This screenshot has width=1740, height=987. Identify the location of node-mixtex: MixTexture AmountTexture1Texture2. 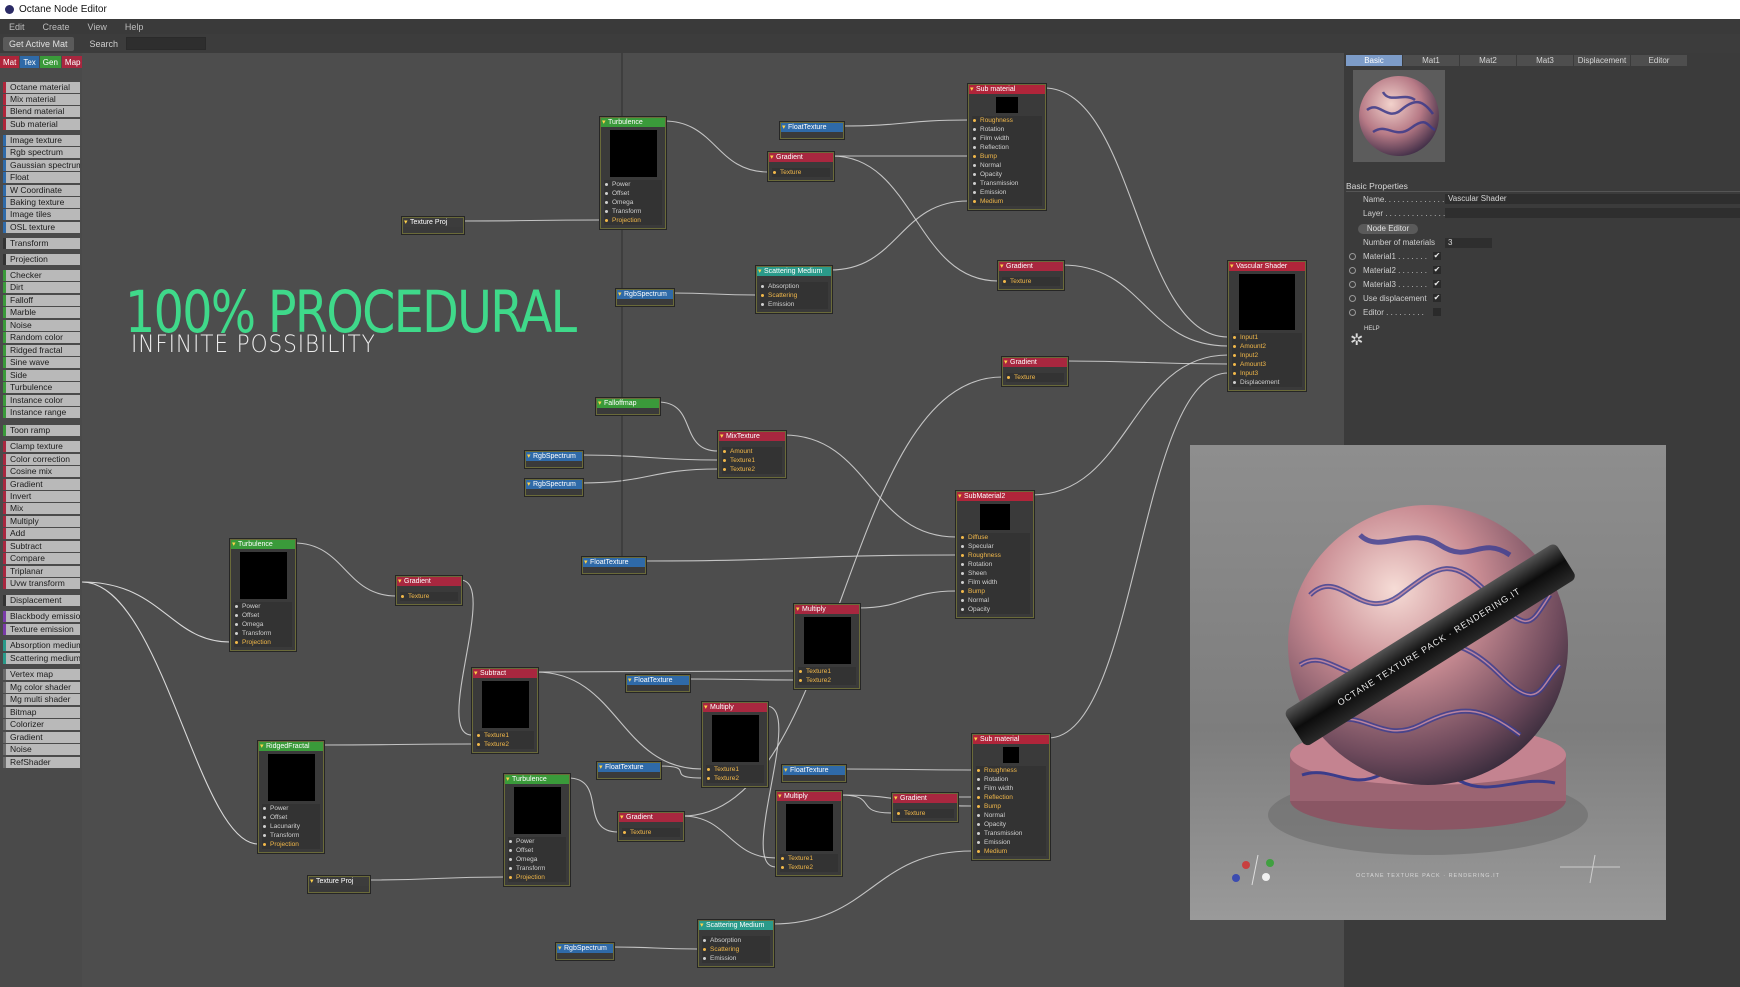
(752, 454).